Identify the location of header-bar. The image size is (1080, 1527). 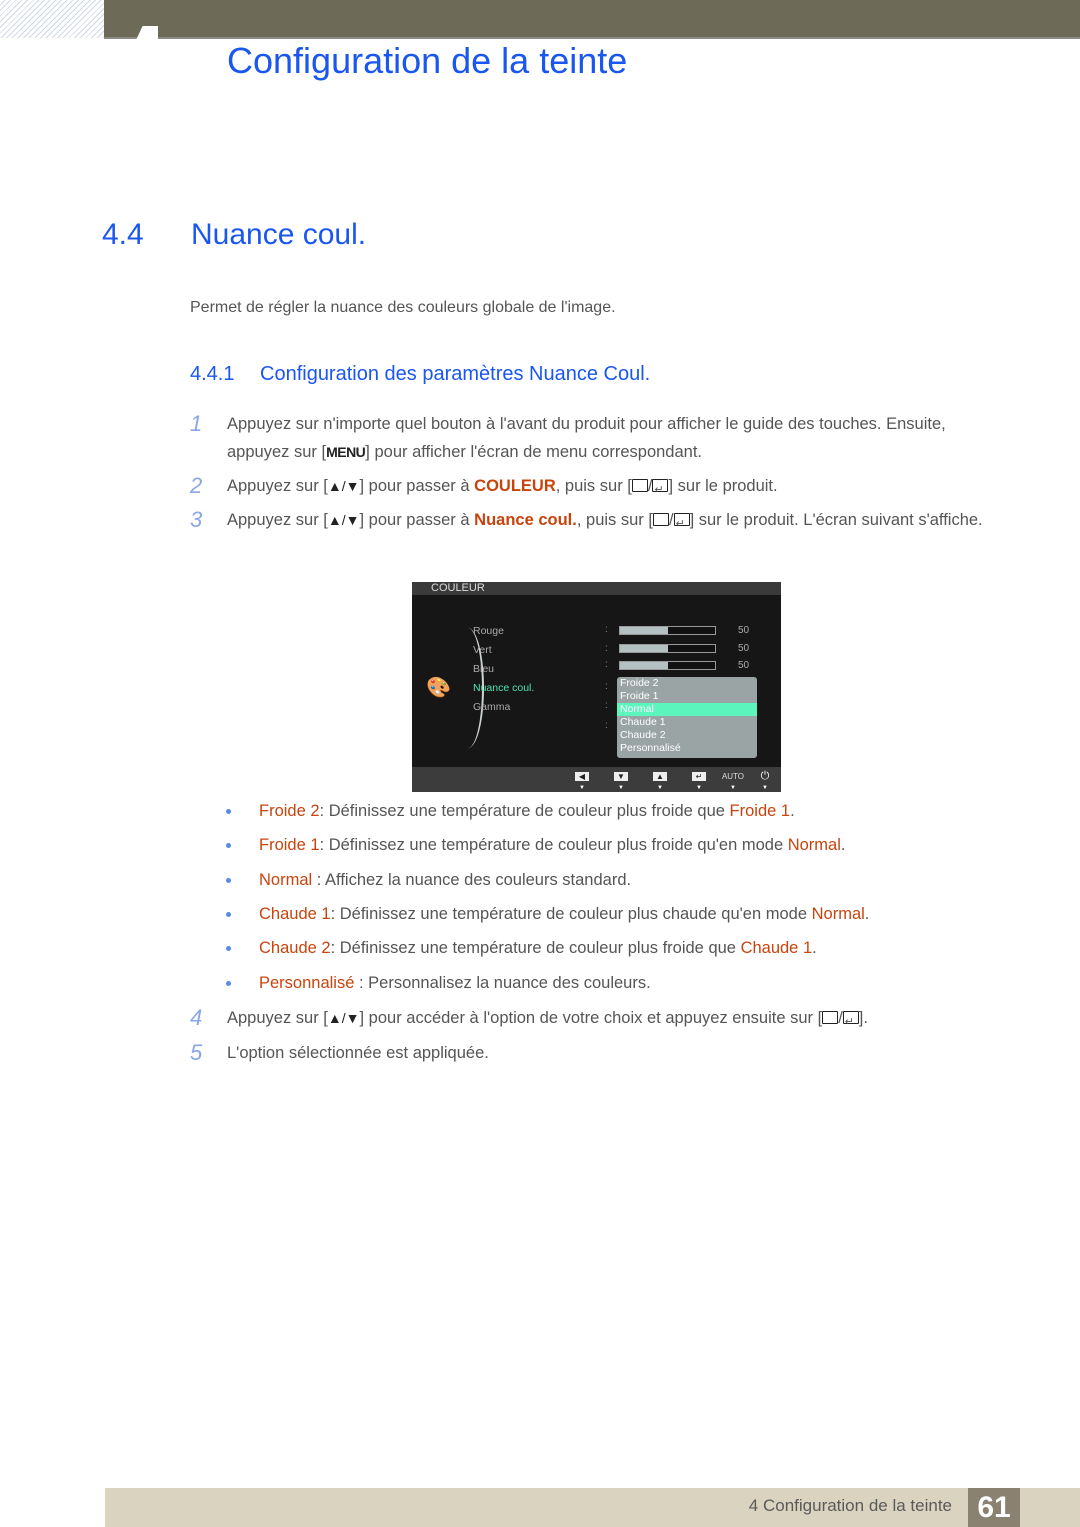
(592, 19).